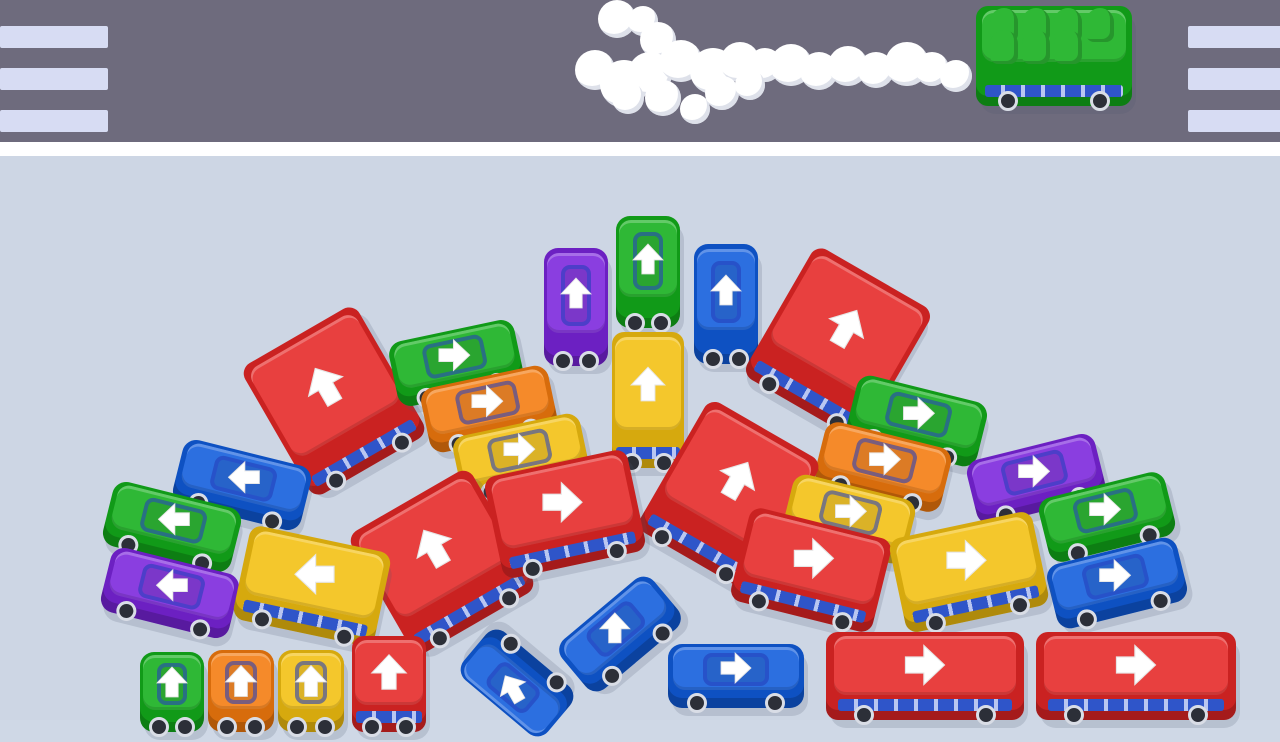 The width and height of the screenshot is (1280, 742). I want to click on road-curb, so click(640, 149).